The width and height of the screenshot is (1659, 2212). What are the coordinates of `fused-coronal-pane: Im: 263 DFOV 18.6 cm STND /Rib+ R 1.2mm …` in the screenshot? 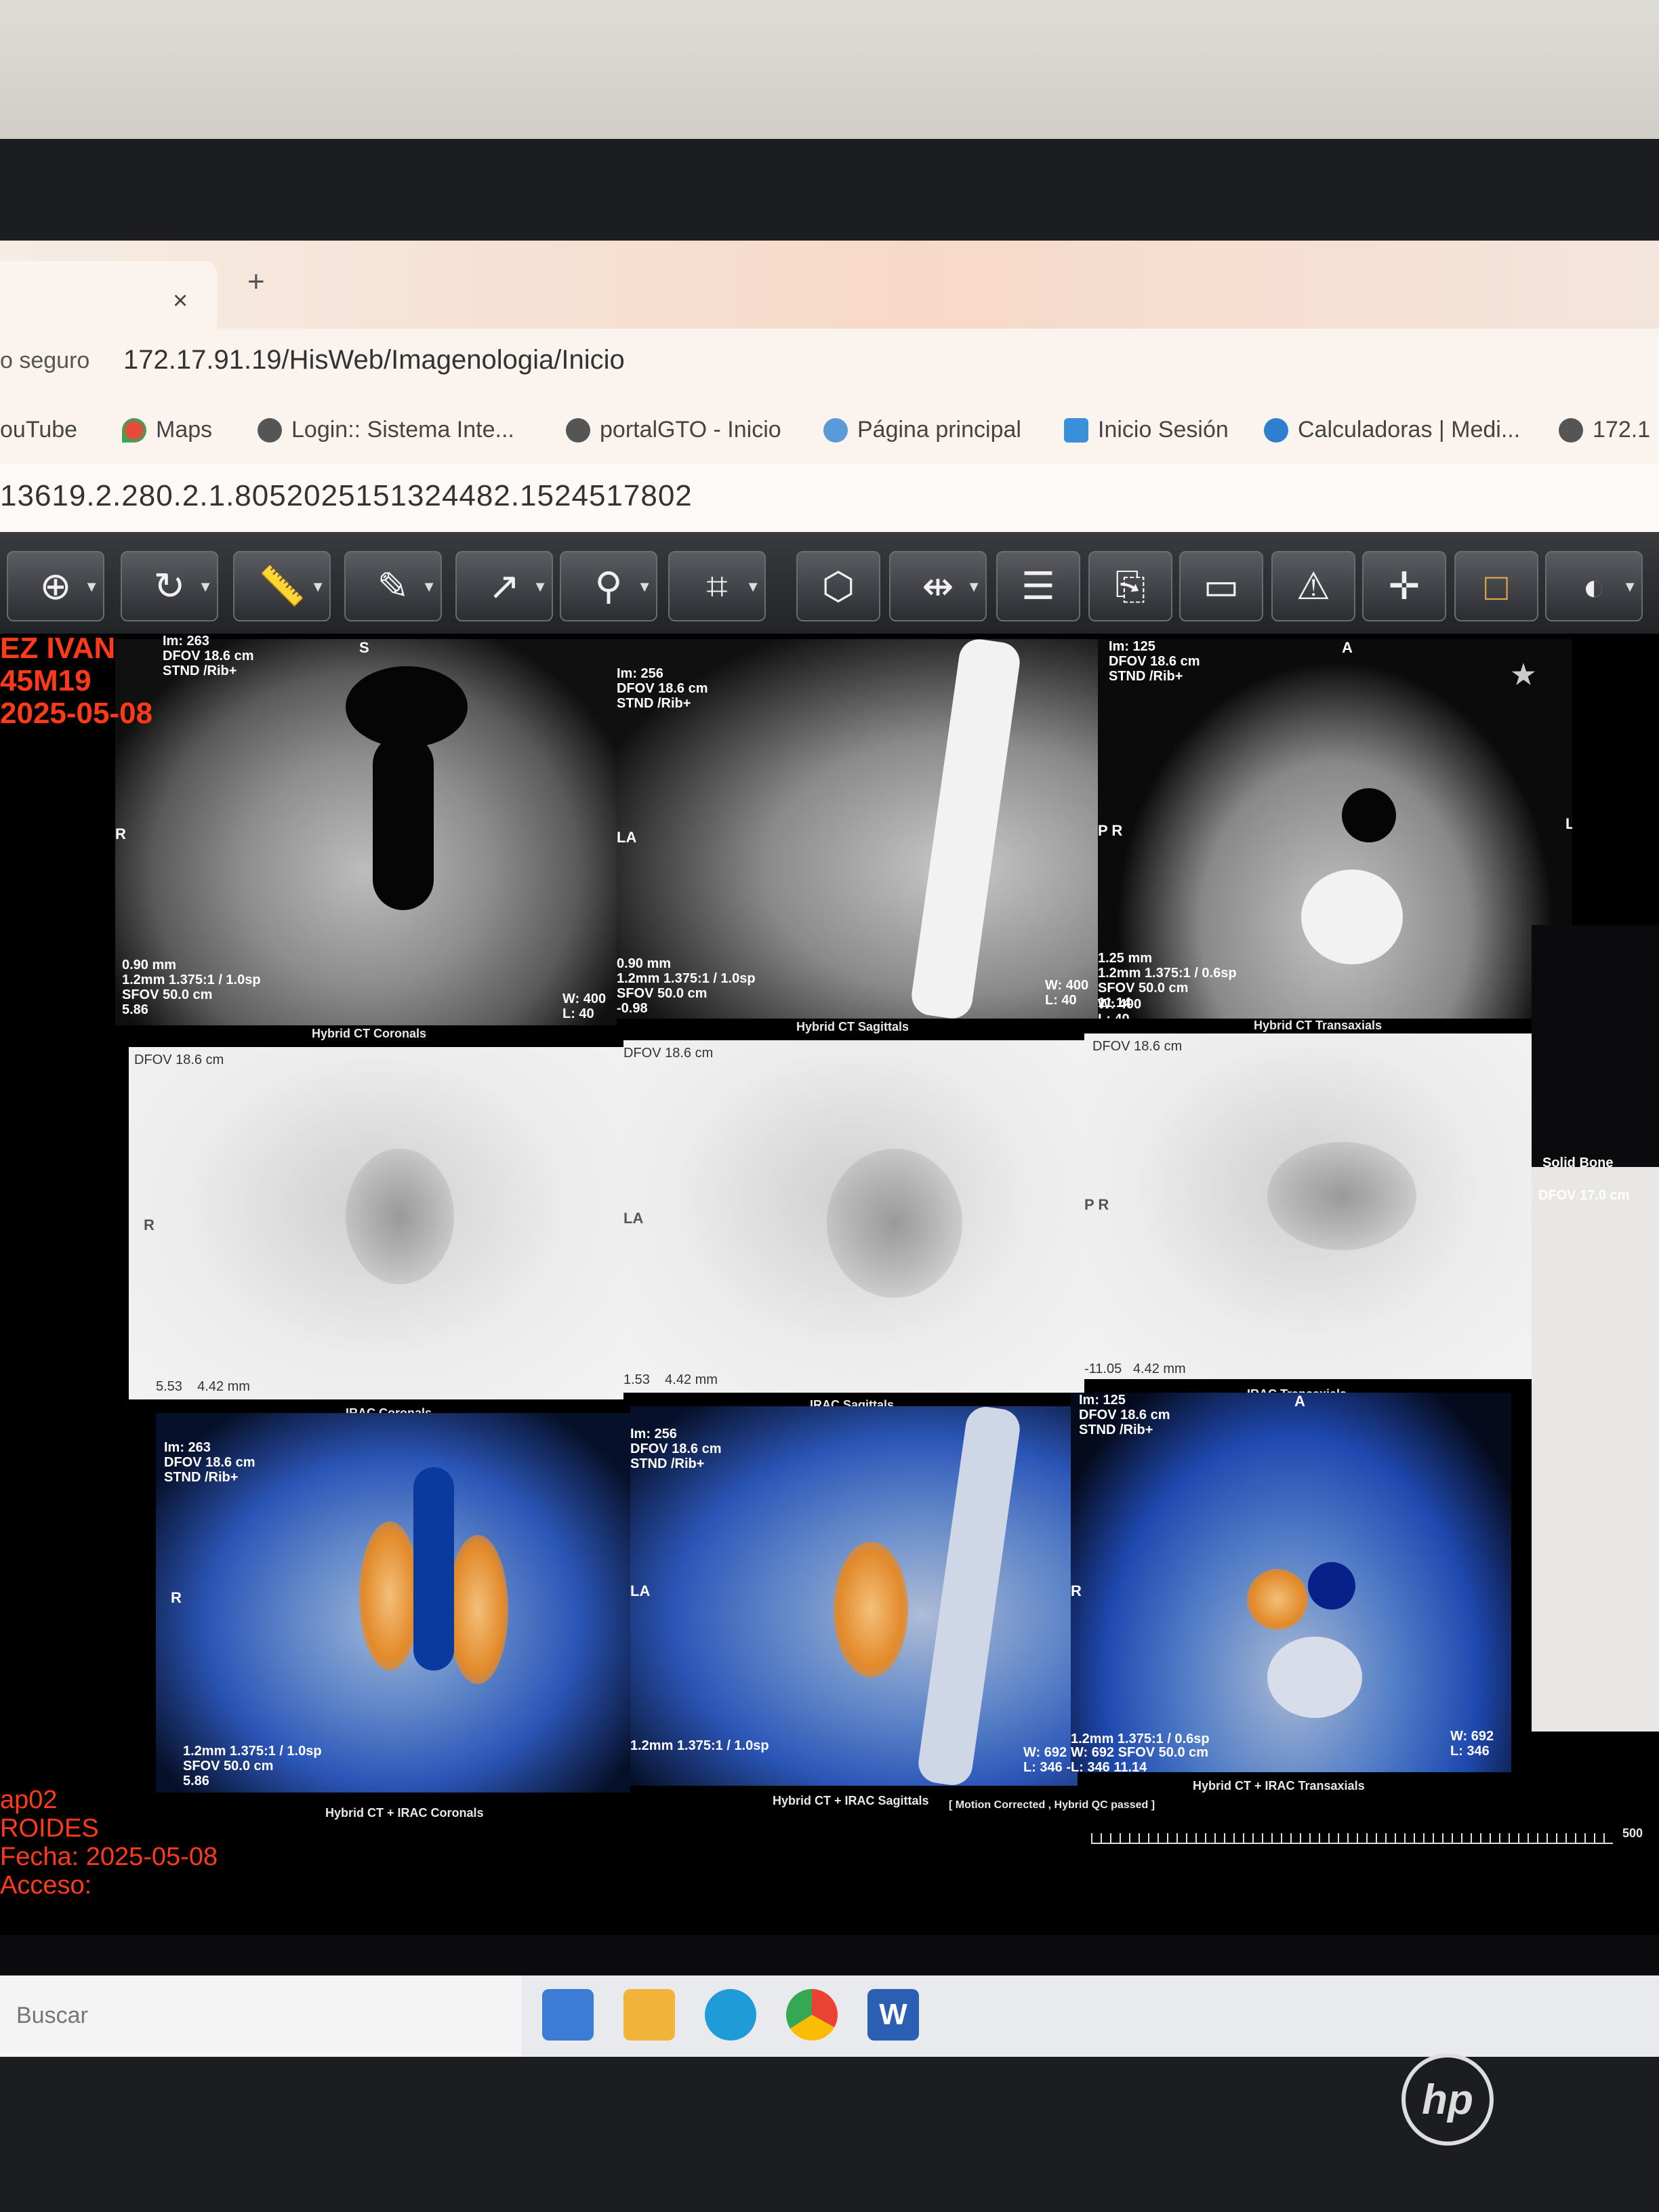 It's located at (393, 1603).